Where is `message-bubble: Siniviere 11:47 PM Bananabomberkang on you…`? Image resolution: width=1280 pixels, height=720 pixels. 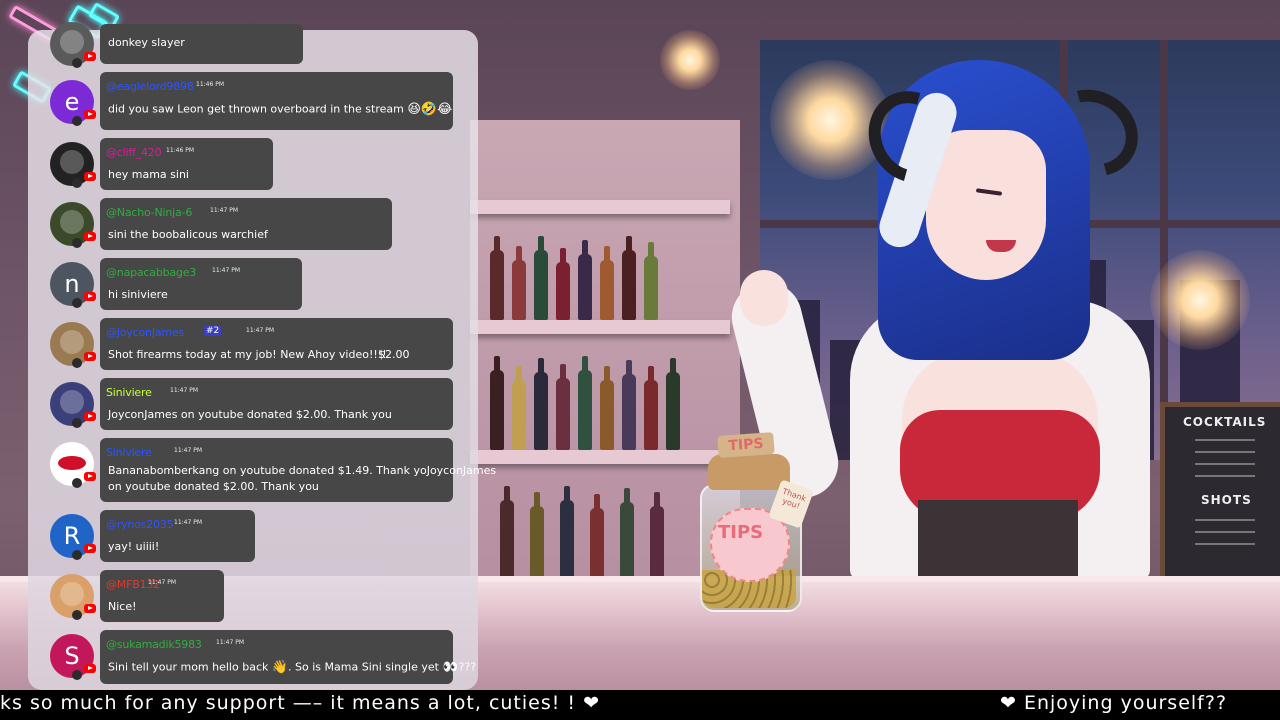
message-bubble: Siniviere 11:47 PM Bananabomberkang on you… is located at coordinates (298, 470).